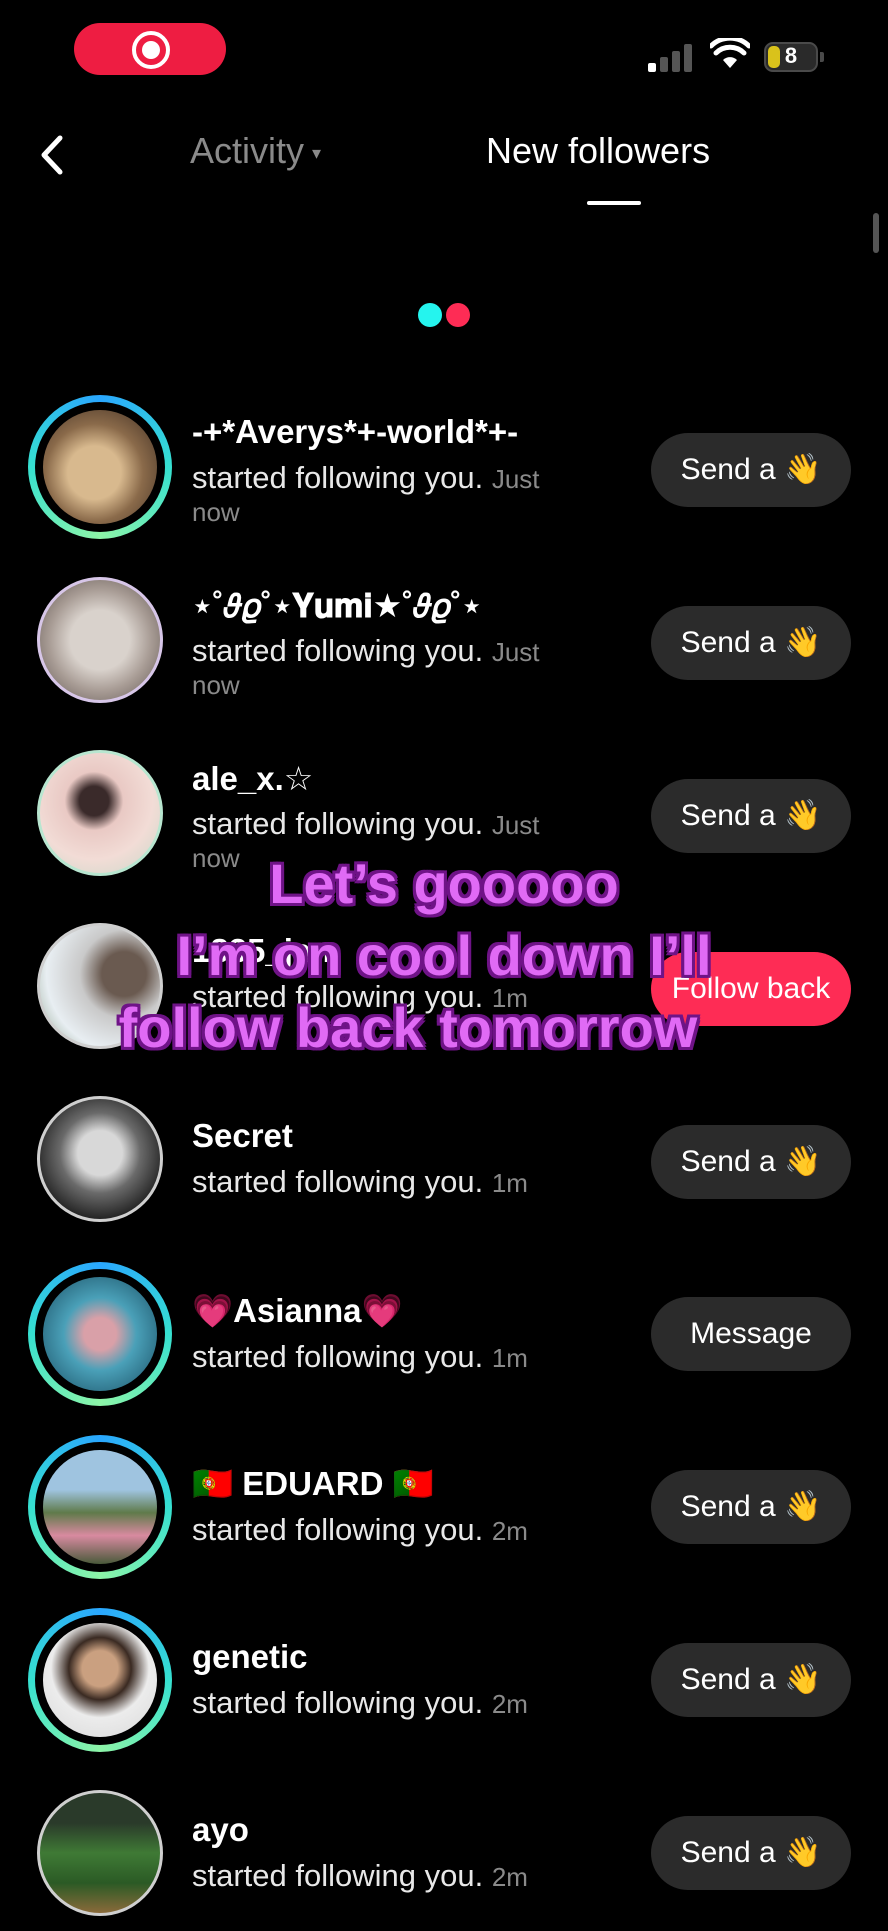 This screenshot has height=1931, width=888. What do you see at coordinates (791, 55) in the screenshot?
I see `battery-level: 8` at bounding box center [791, 55].